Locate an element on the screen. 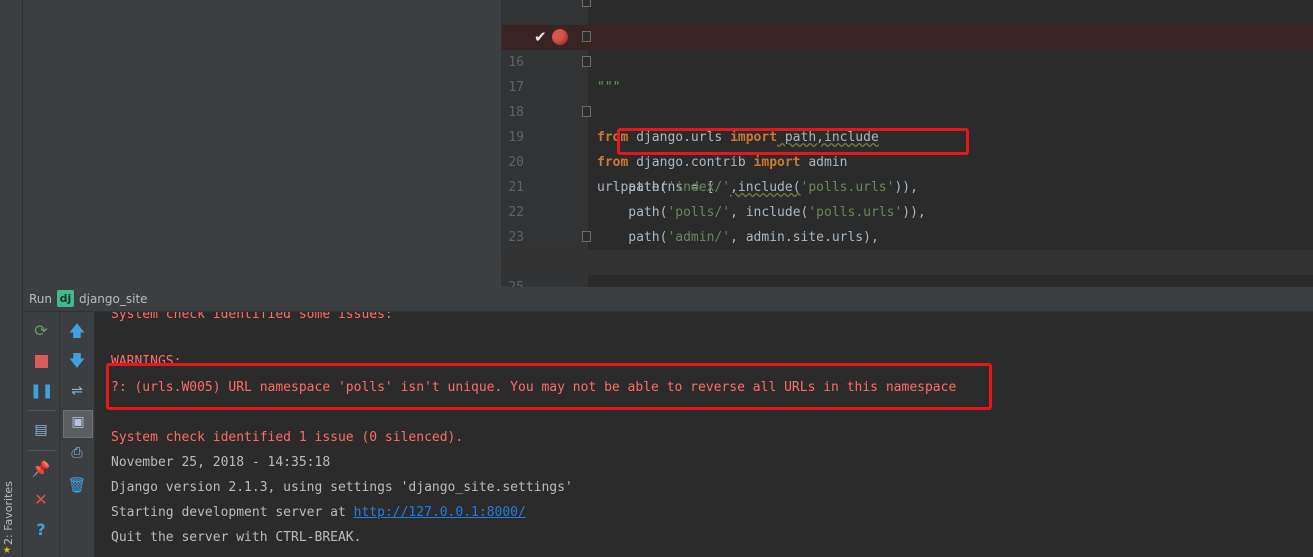 The image size is (1313, 557). run-label: Run is located at coordinates (41, 299).